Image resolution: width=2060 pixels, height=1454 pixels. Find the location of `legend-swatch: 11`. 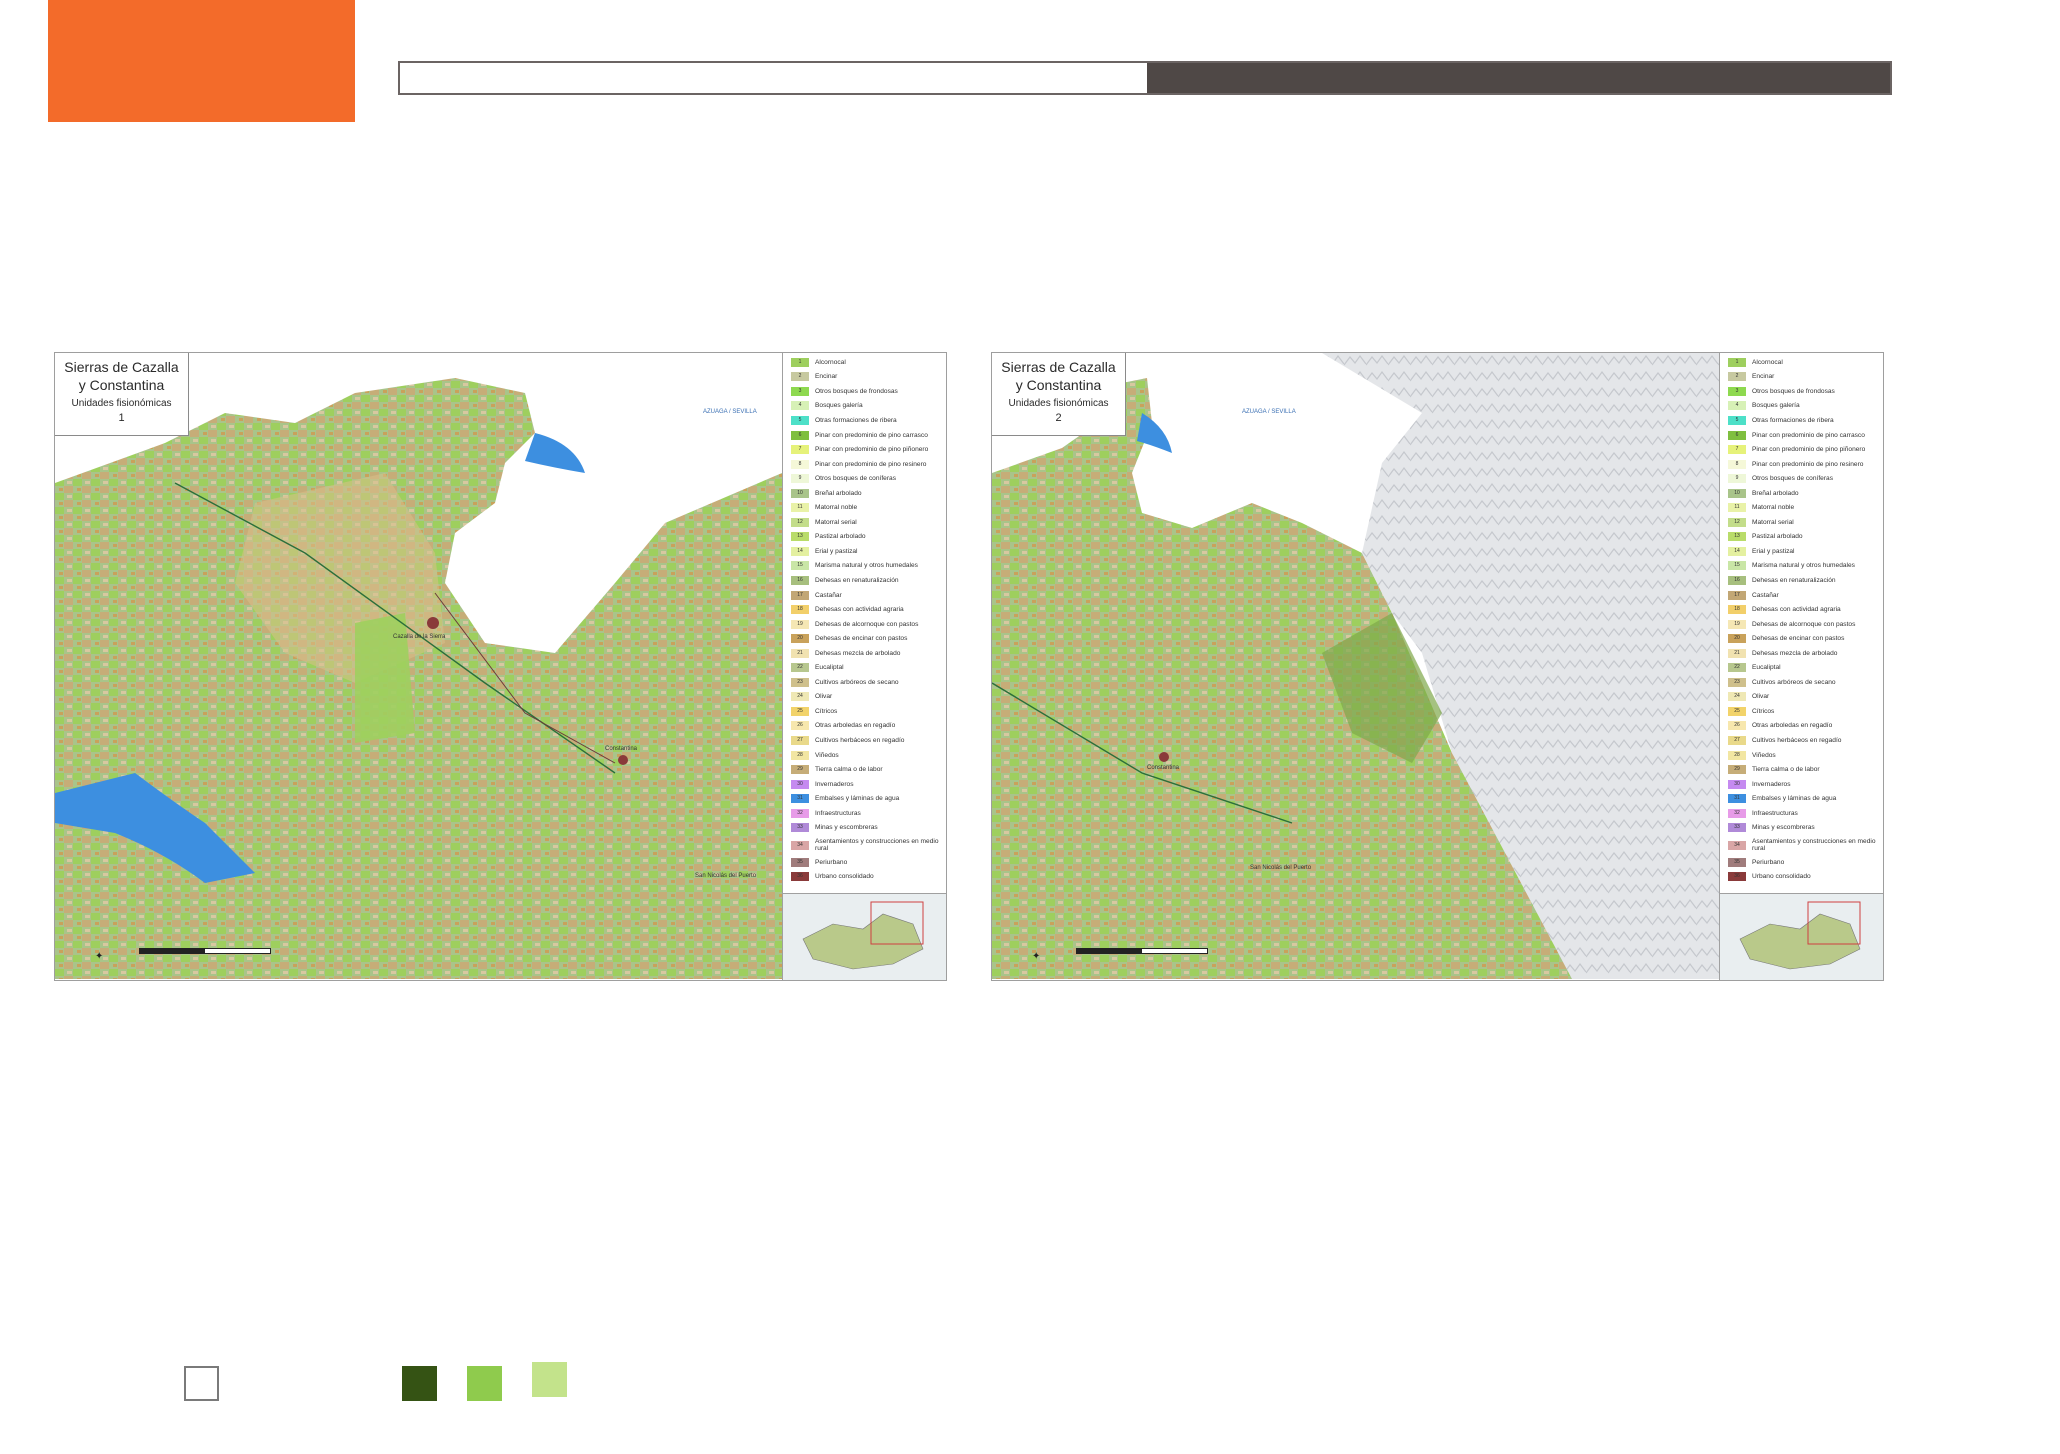

legend-swatch: 11 is located at coordinates (800, 508).